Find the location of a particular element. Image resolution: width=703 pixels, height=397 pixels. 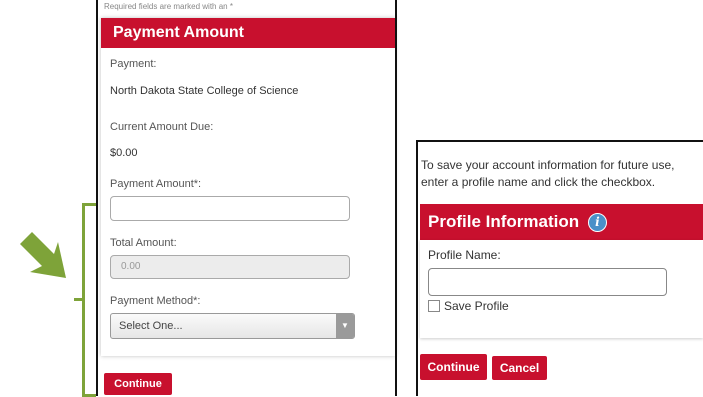

profile-information-header: Profile Information i is located at coordinates (561, 222).